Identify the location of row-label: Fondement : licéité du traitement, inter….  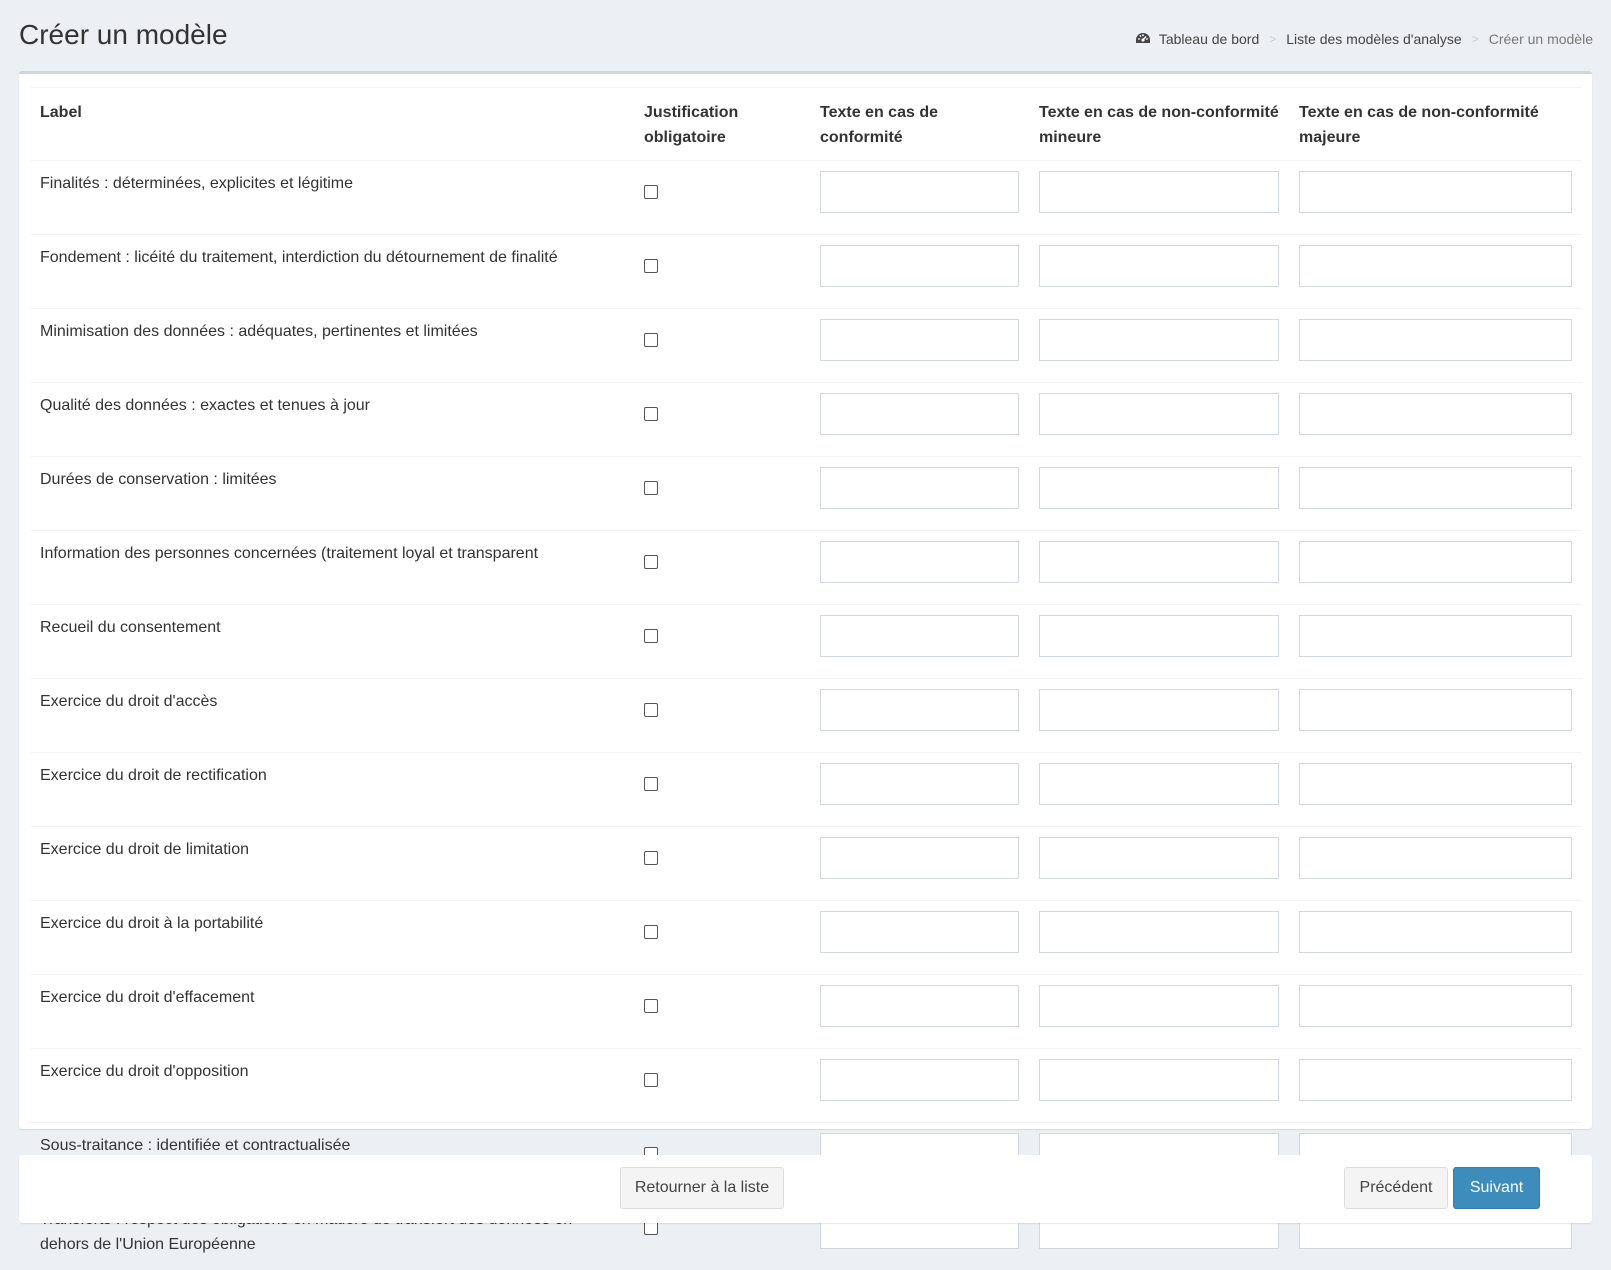
(332, 272).